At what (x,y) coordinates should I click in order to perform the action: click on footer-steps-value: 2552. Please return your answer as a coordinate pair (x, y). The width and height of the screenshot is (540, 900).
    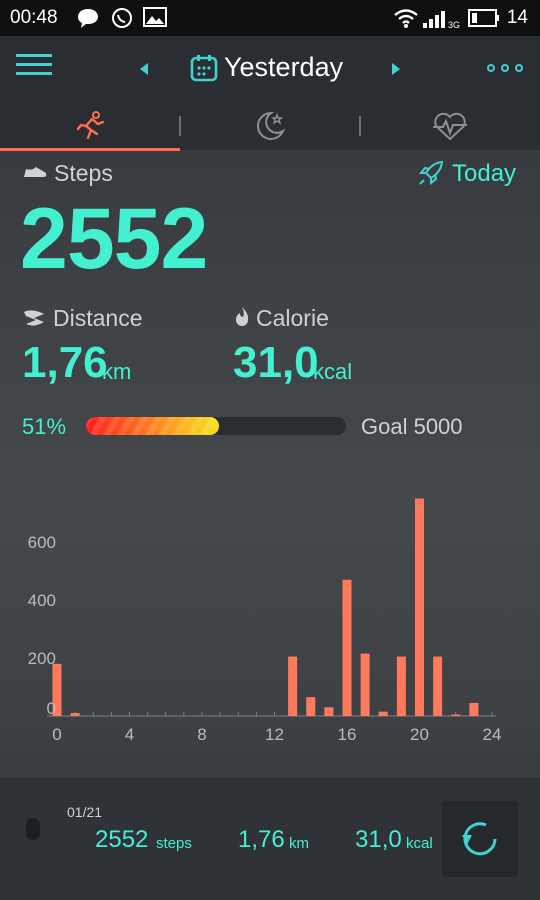
    Looking at the image, I should click on (122, 839).